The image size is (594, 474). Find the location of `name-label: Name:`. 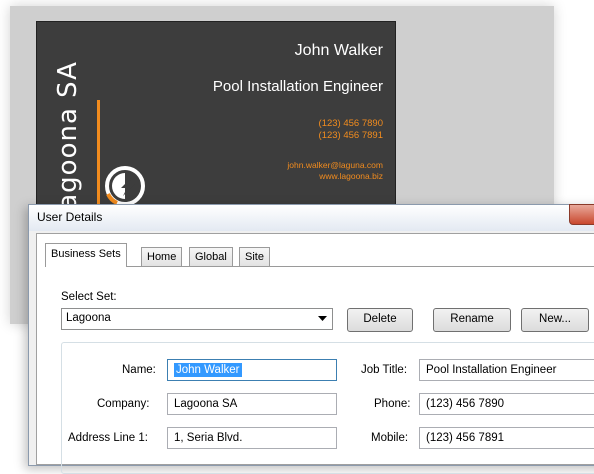

name-label: Name: is located at coordinates (139, 370).